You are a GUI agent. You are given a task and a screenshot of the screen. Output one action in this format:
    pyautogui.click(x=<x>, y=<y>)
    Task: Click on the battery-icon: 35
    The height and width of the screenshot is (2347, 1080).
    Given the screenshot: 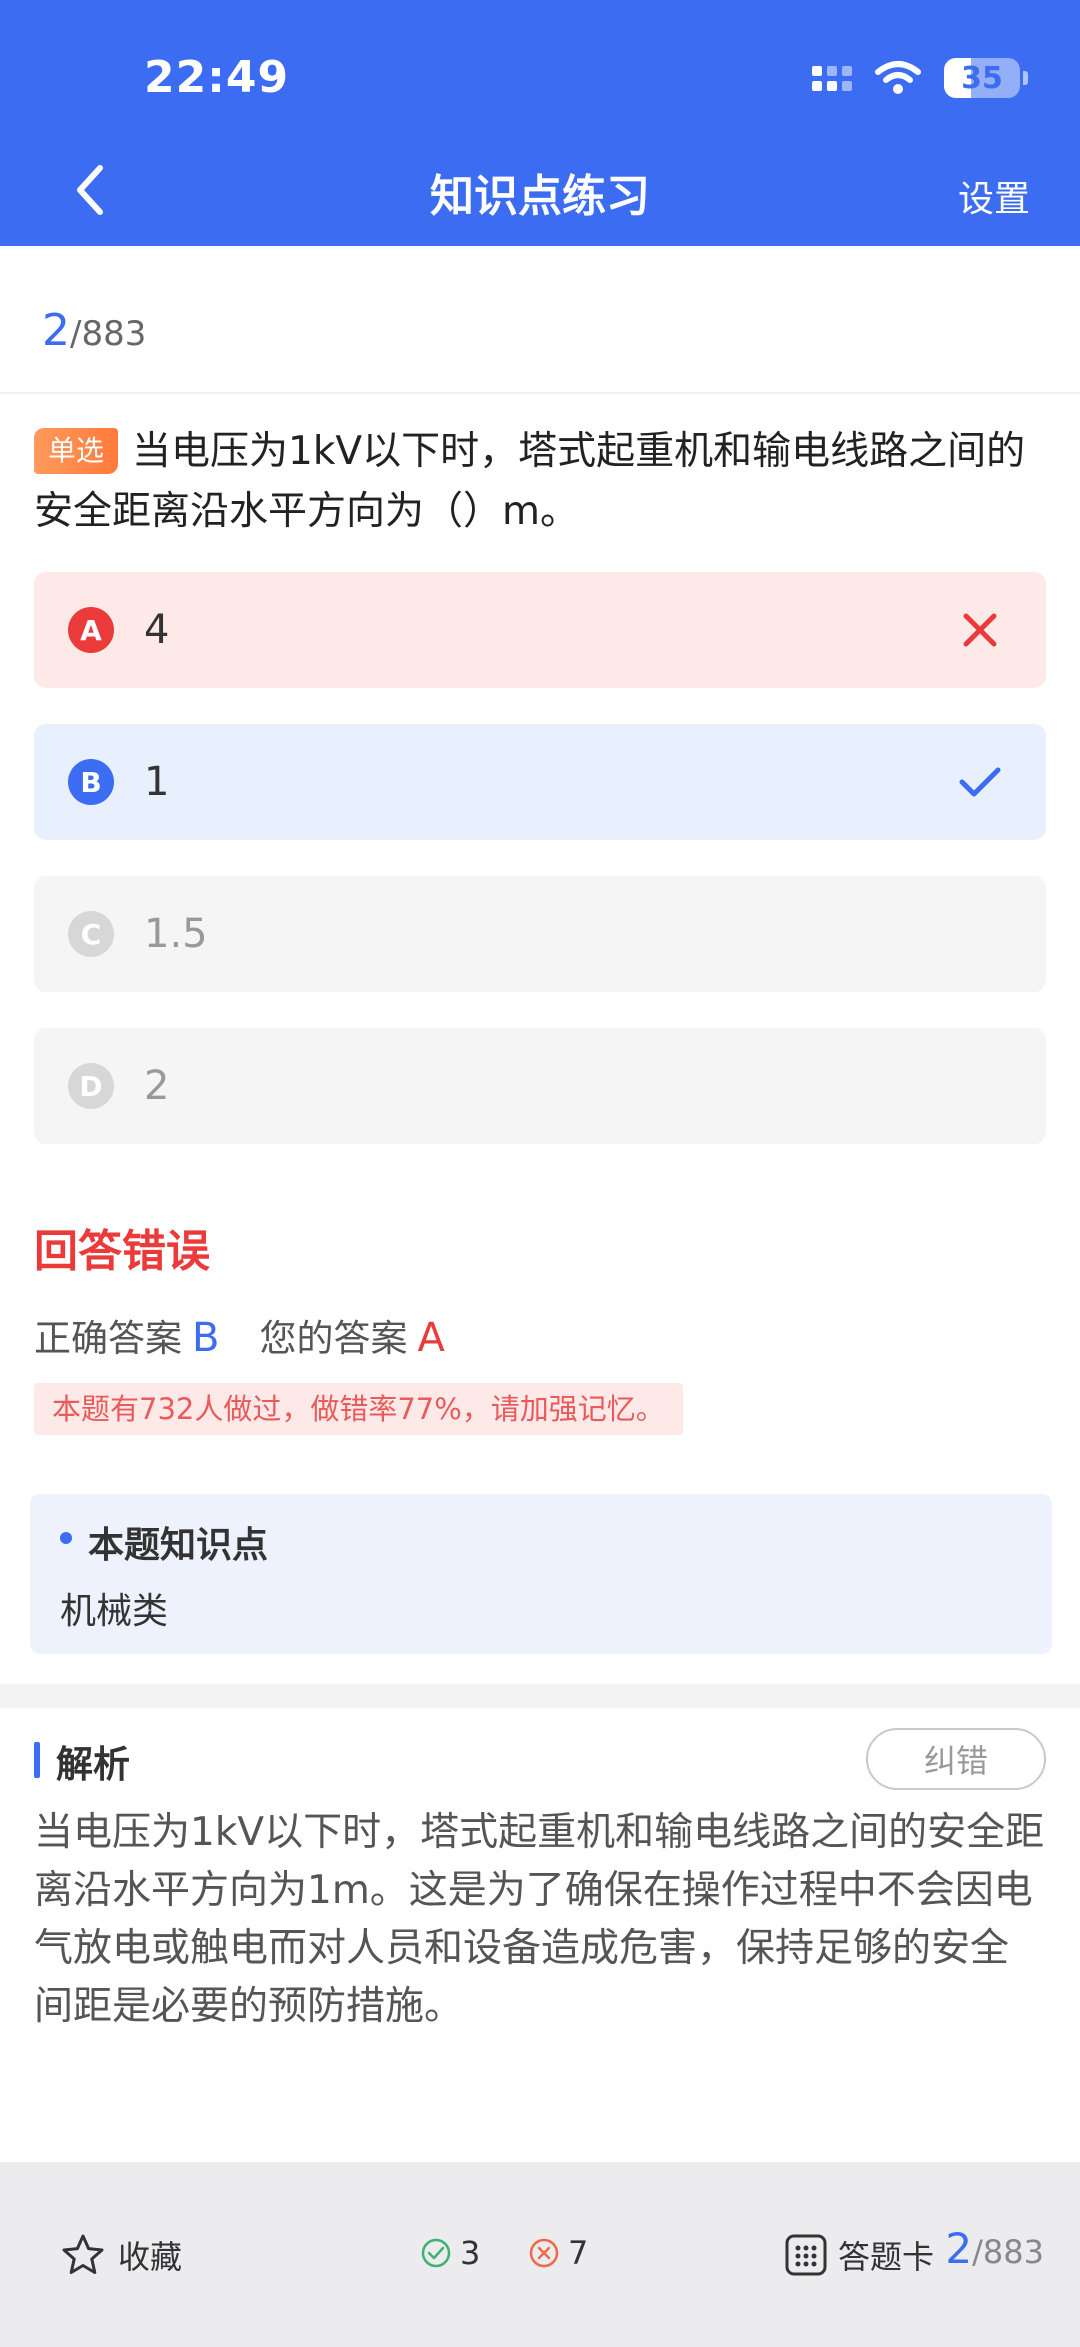 What is the action you would take?
    pyautogui.click(x=986, y=78)
    